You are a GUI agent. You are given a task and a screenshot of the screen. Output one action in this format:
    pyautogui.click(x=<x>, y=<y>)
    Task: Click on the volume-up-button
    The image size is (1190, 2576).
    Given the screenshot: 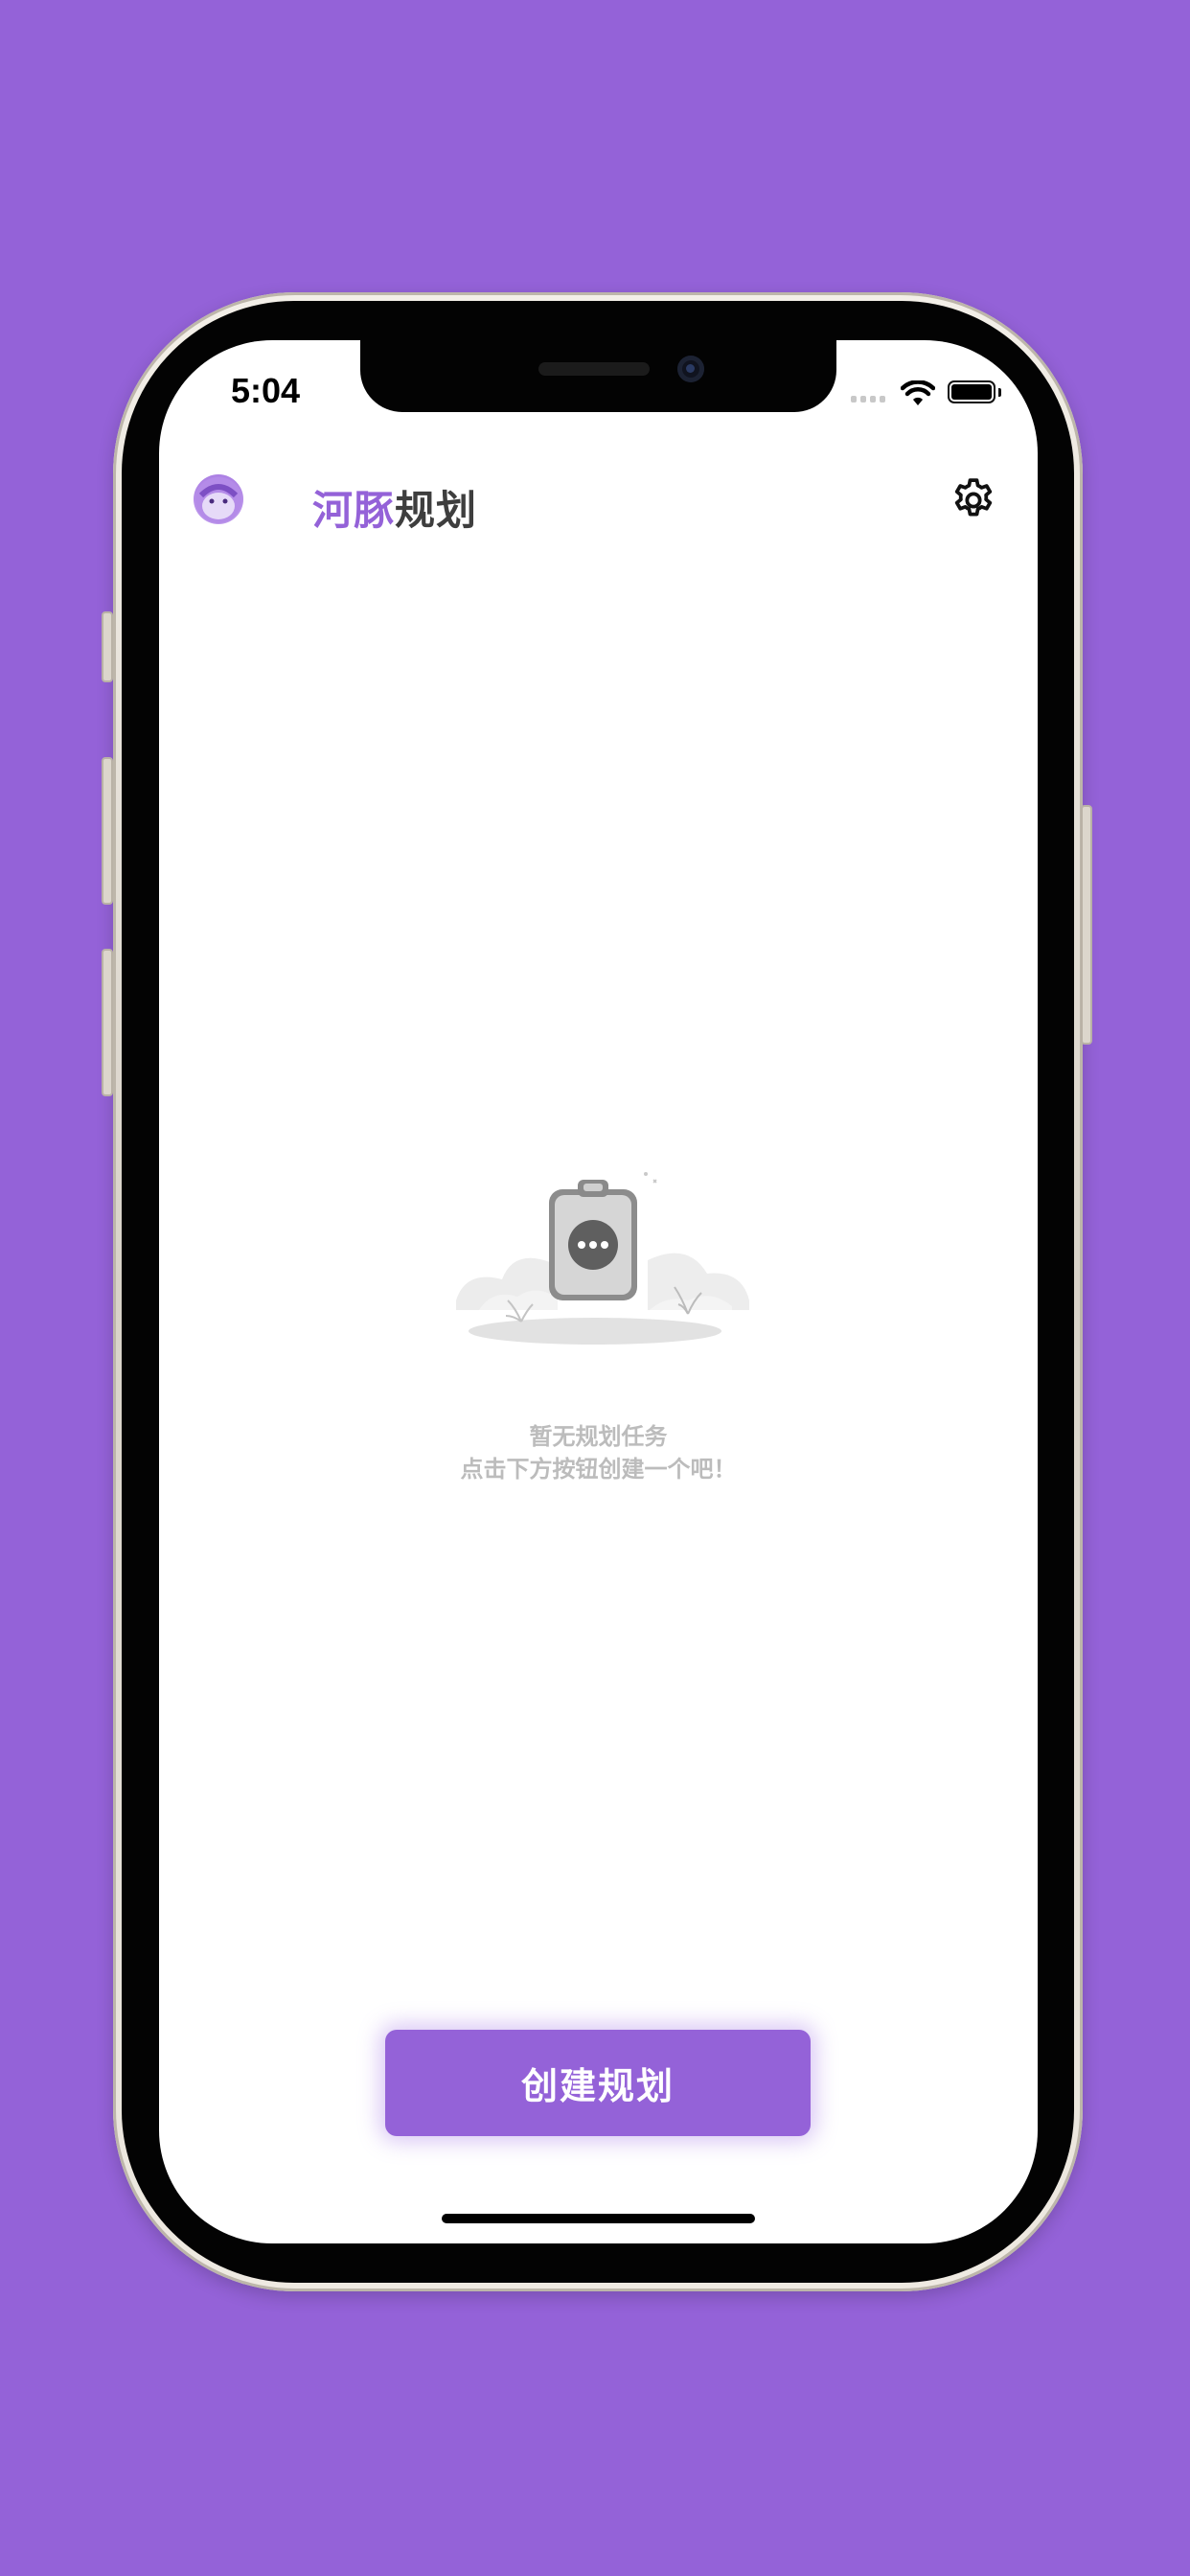 What is the action you would take?
    pyautogui.click(x=107, y=831)
    